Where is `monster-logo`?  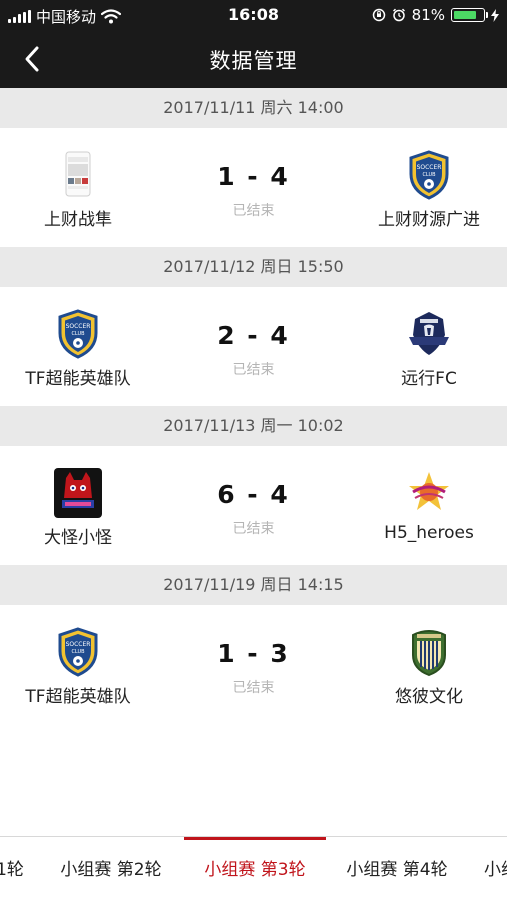
monster-logo is located at coordinates (78, 493).